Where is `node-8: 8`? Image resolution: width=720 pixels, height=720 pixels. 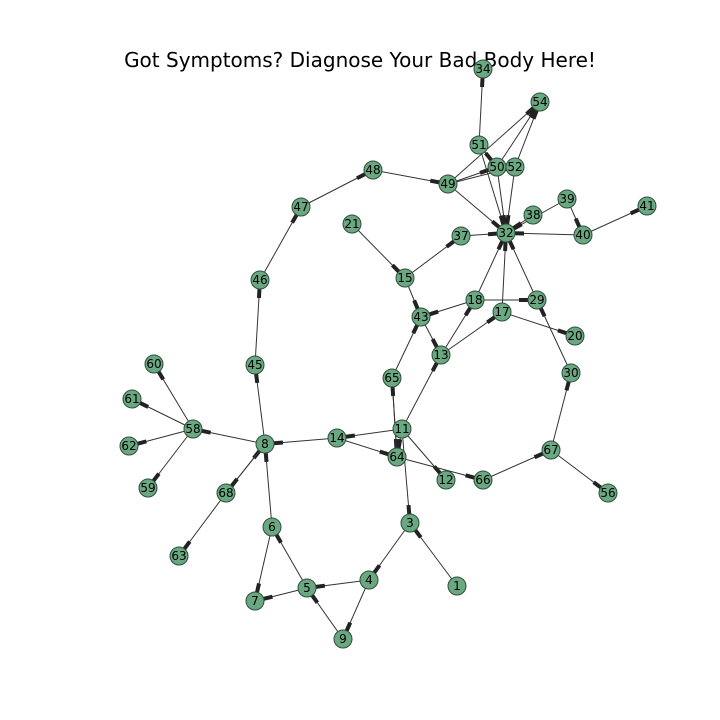 node-8: 8 is located at coordinates (265, 444).